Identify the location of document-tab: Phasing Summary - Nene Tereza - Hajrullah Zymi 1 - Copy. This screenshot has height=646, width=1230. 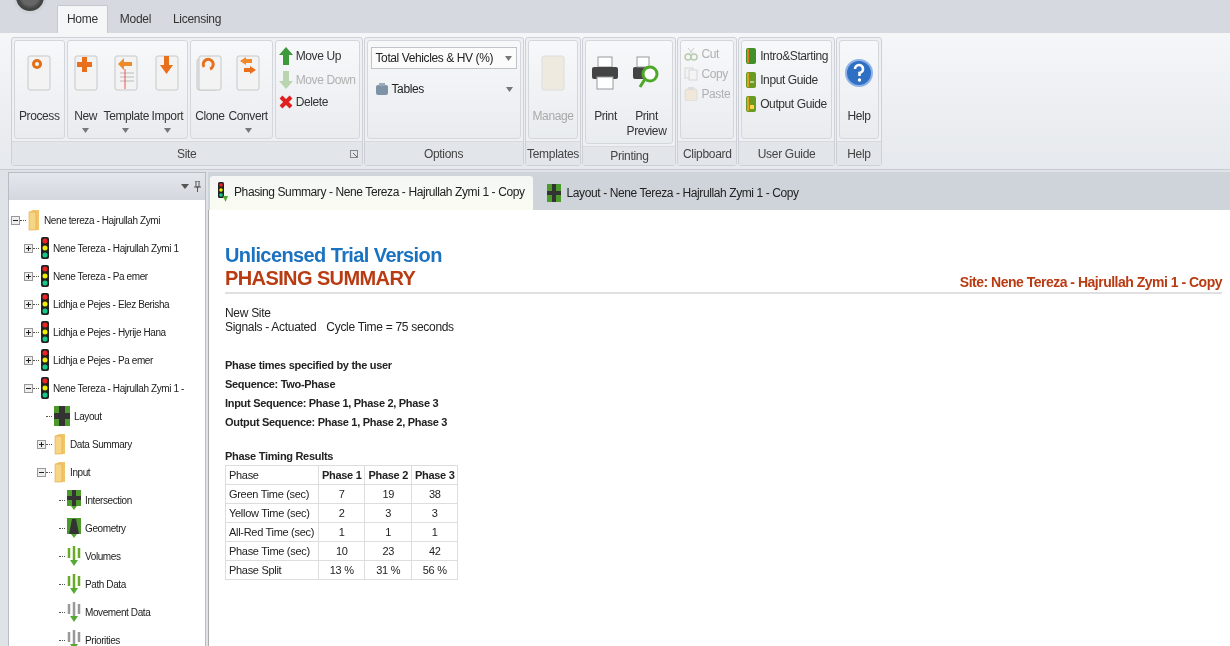
(371, 193).